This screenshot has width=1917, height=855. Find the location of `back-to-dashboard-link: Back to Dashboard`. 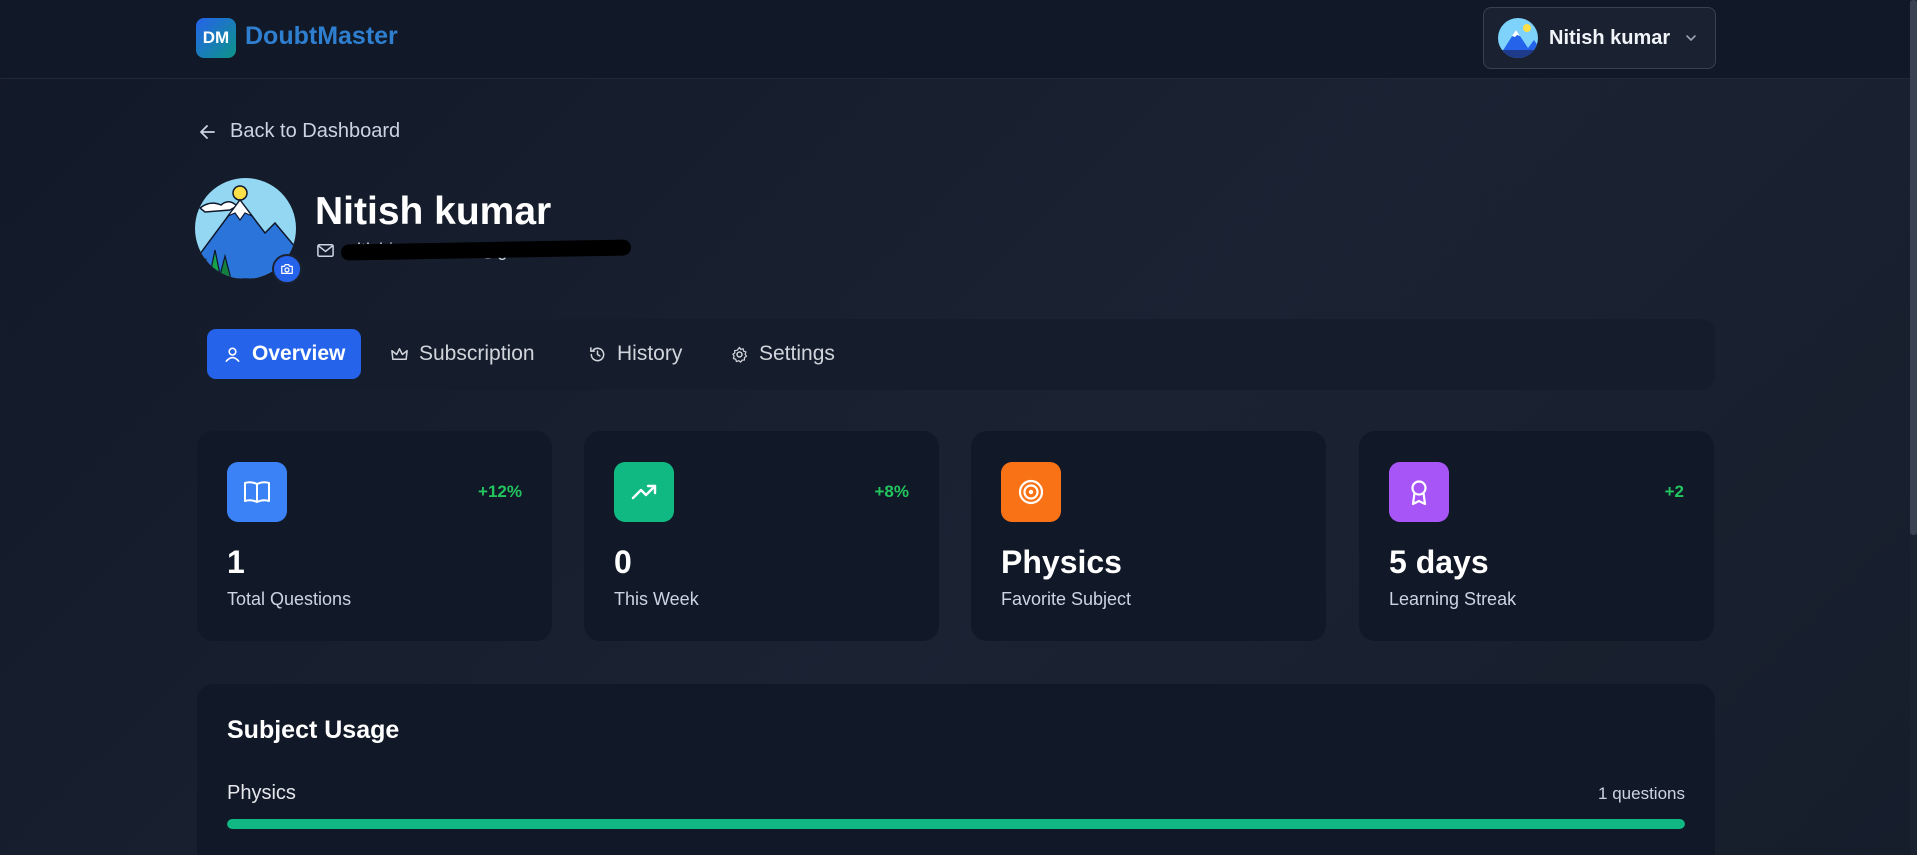

back-to-dashboard-link: Back to Dashboard is located at coordinates (299, 131).